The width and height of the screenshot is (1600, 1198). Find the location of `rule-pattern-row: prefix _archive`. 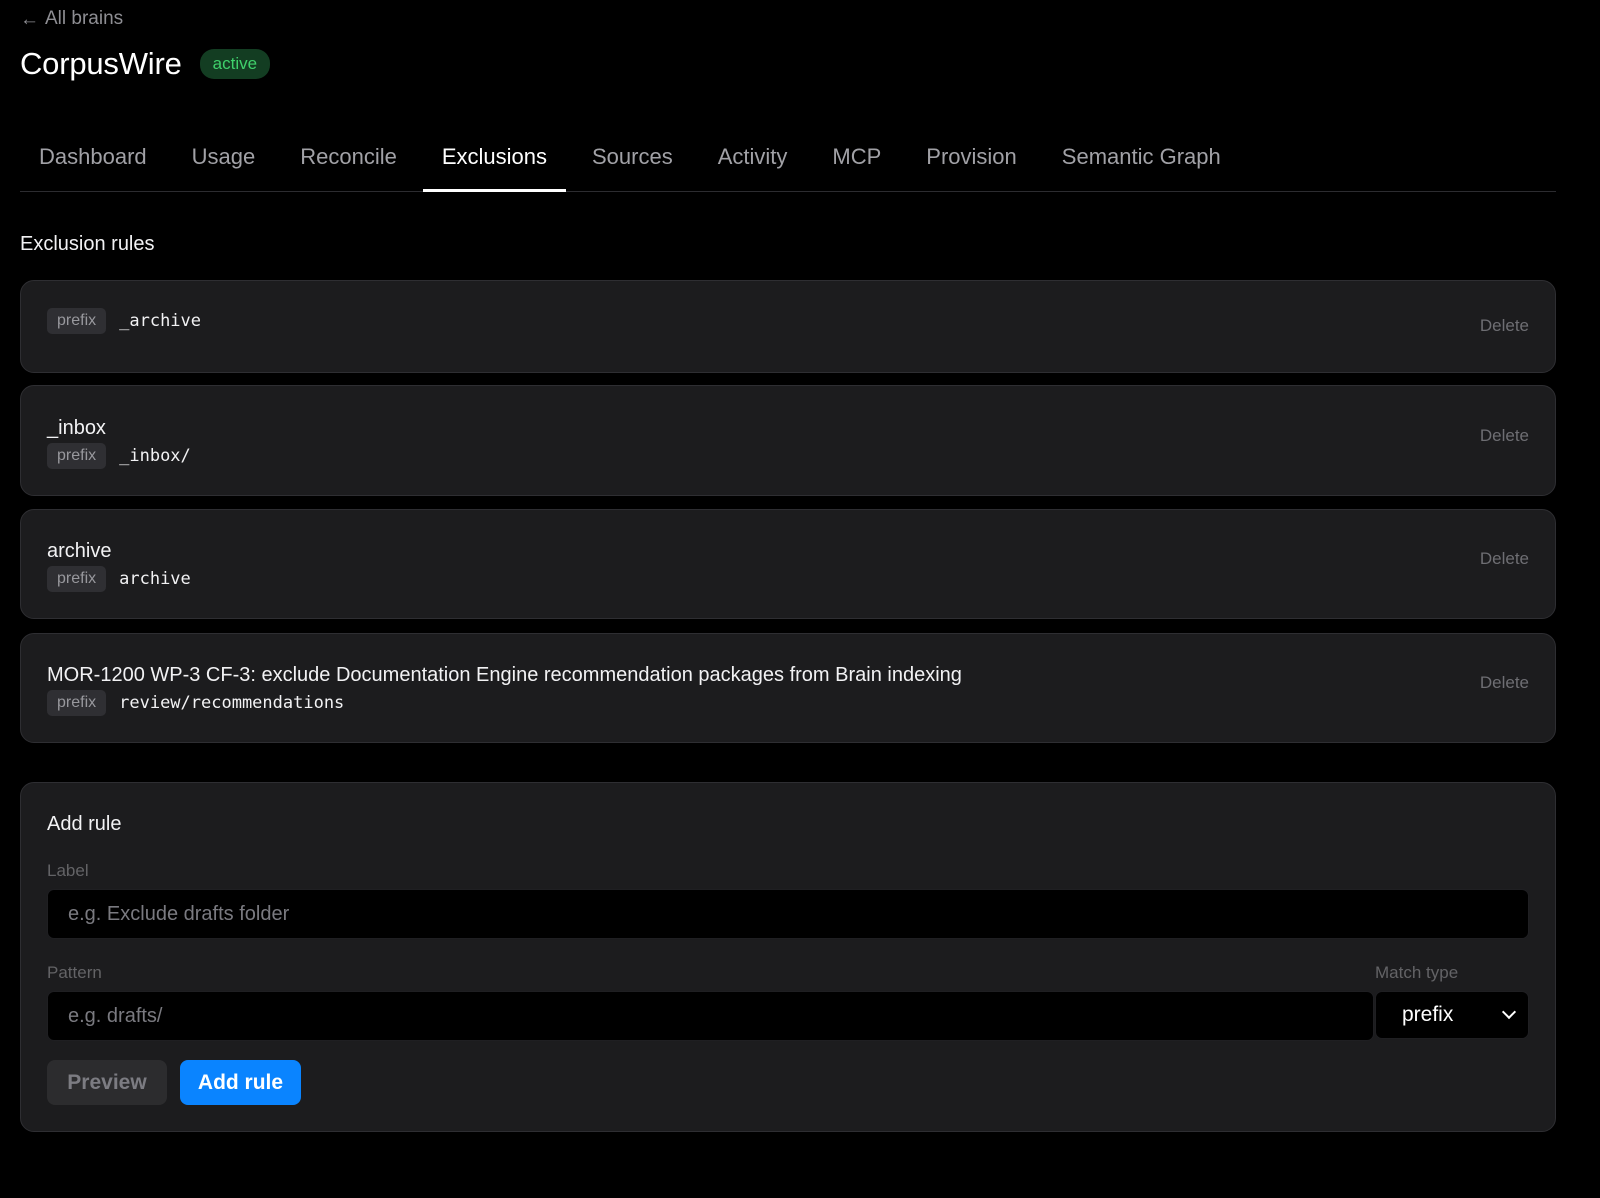

rule-pattern-row: prefix _archive is located at coordinates (124, 321).